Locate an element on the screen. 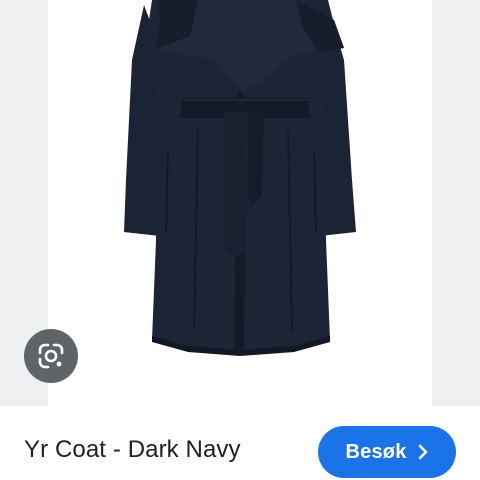 The height and width of the screenshot is (480, 480). product-title: Yr Coat - Dark Navy is located at coordinates (132, 450).